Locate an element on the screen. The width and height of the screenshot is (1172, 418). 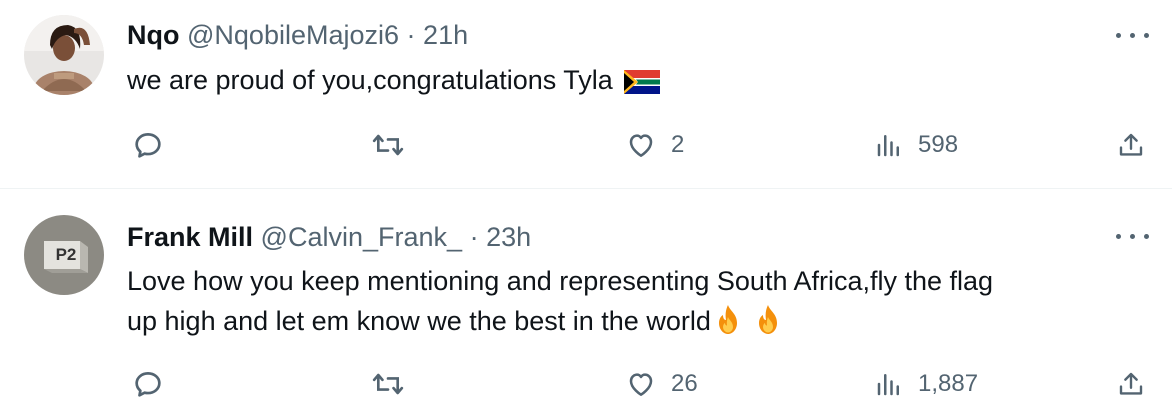
tweet-actions: 2 598 is located at coordinates (586, 145).